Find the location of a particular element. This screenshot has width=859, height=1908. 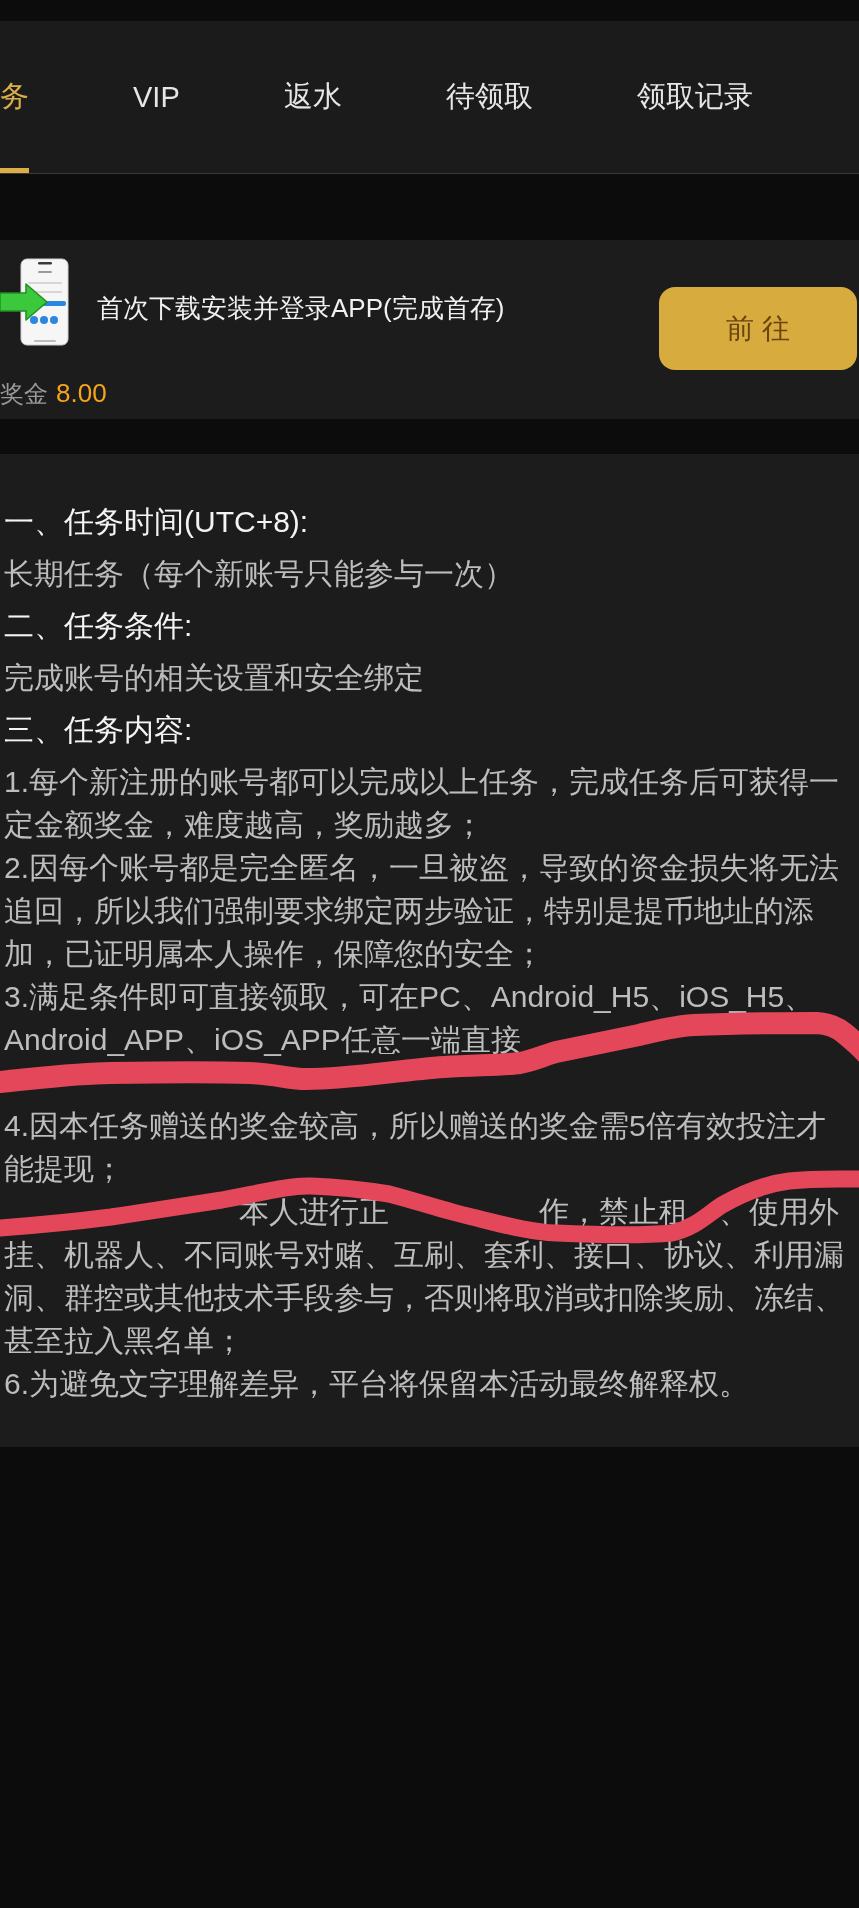

rule-item: 挂、机器人、不同账号对赌、互刷、套利、接口、协议、利用漏洞、群控或其他技术手段参与，否则将取消或扣除奖励、冻结、甚至拉入黑名单； is located at coordinates (424, 1298).